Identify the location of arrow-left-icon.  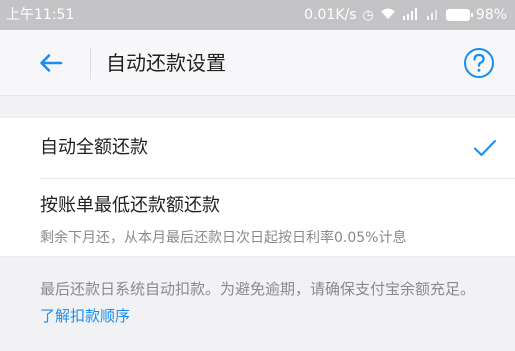
(51, 63).